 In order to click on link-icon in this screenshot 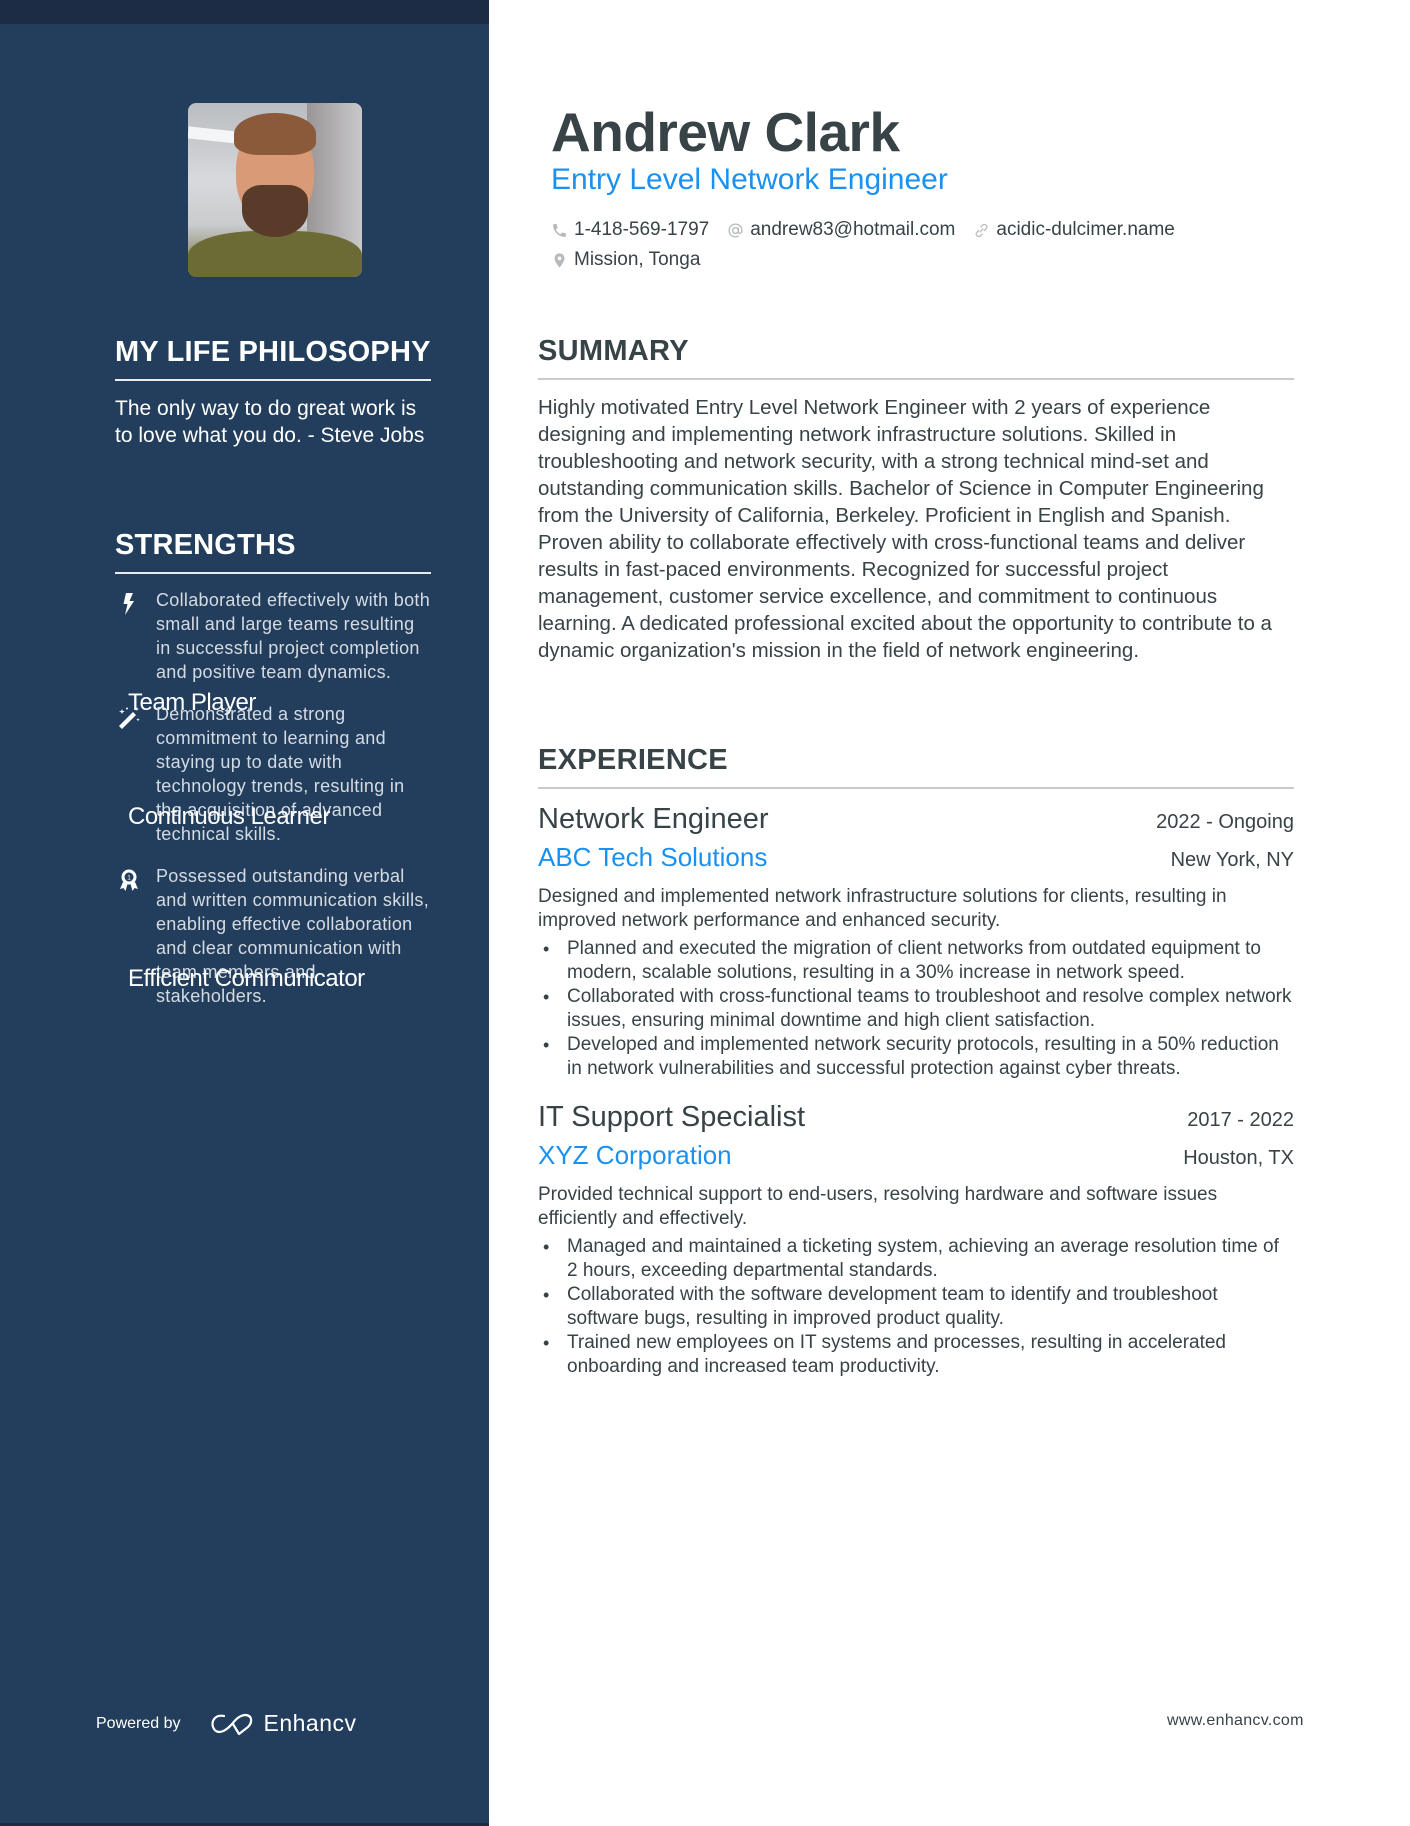, I will do `click(981, 230)`.